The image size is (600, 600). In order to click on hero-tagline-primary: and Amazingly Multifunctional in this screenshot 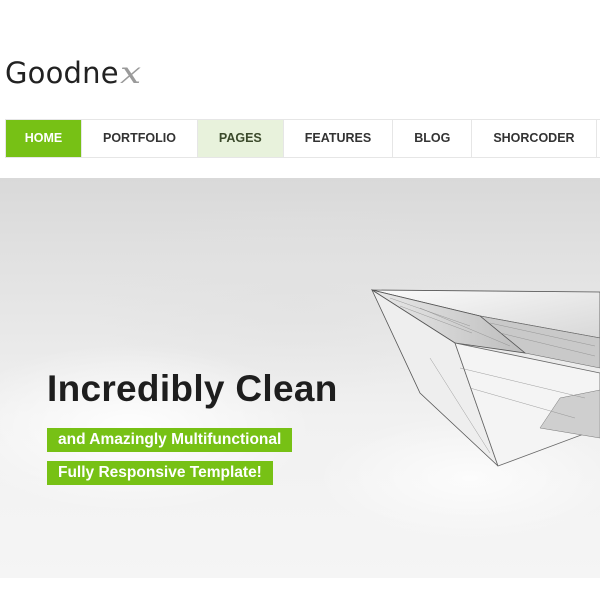, I will do `click(170, 440)`.